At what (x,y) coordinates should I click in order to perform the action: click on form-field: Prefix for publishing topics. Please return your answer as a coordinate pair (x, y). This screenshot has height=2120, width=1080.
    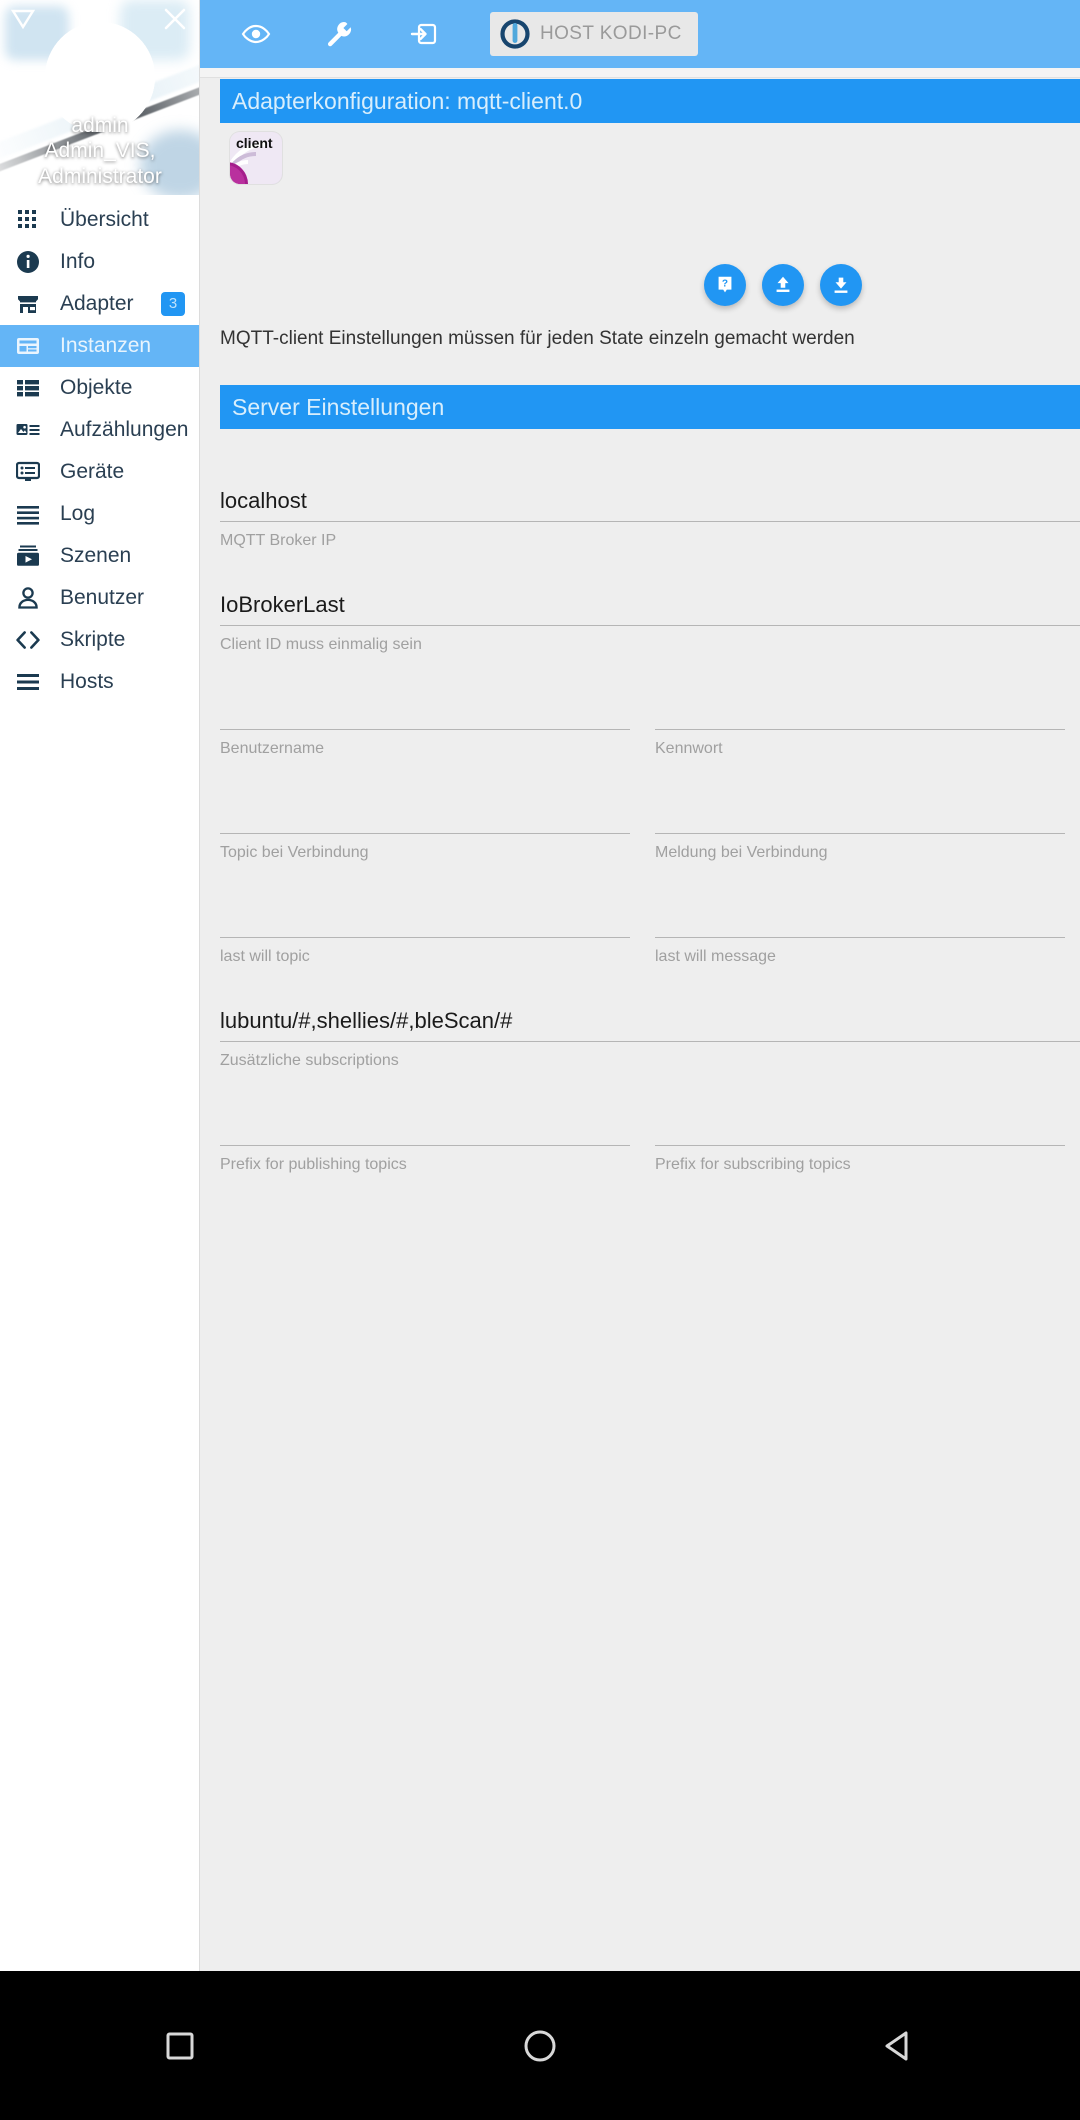
    Looking at the image, I should click on (425, 1124).